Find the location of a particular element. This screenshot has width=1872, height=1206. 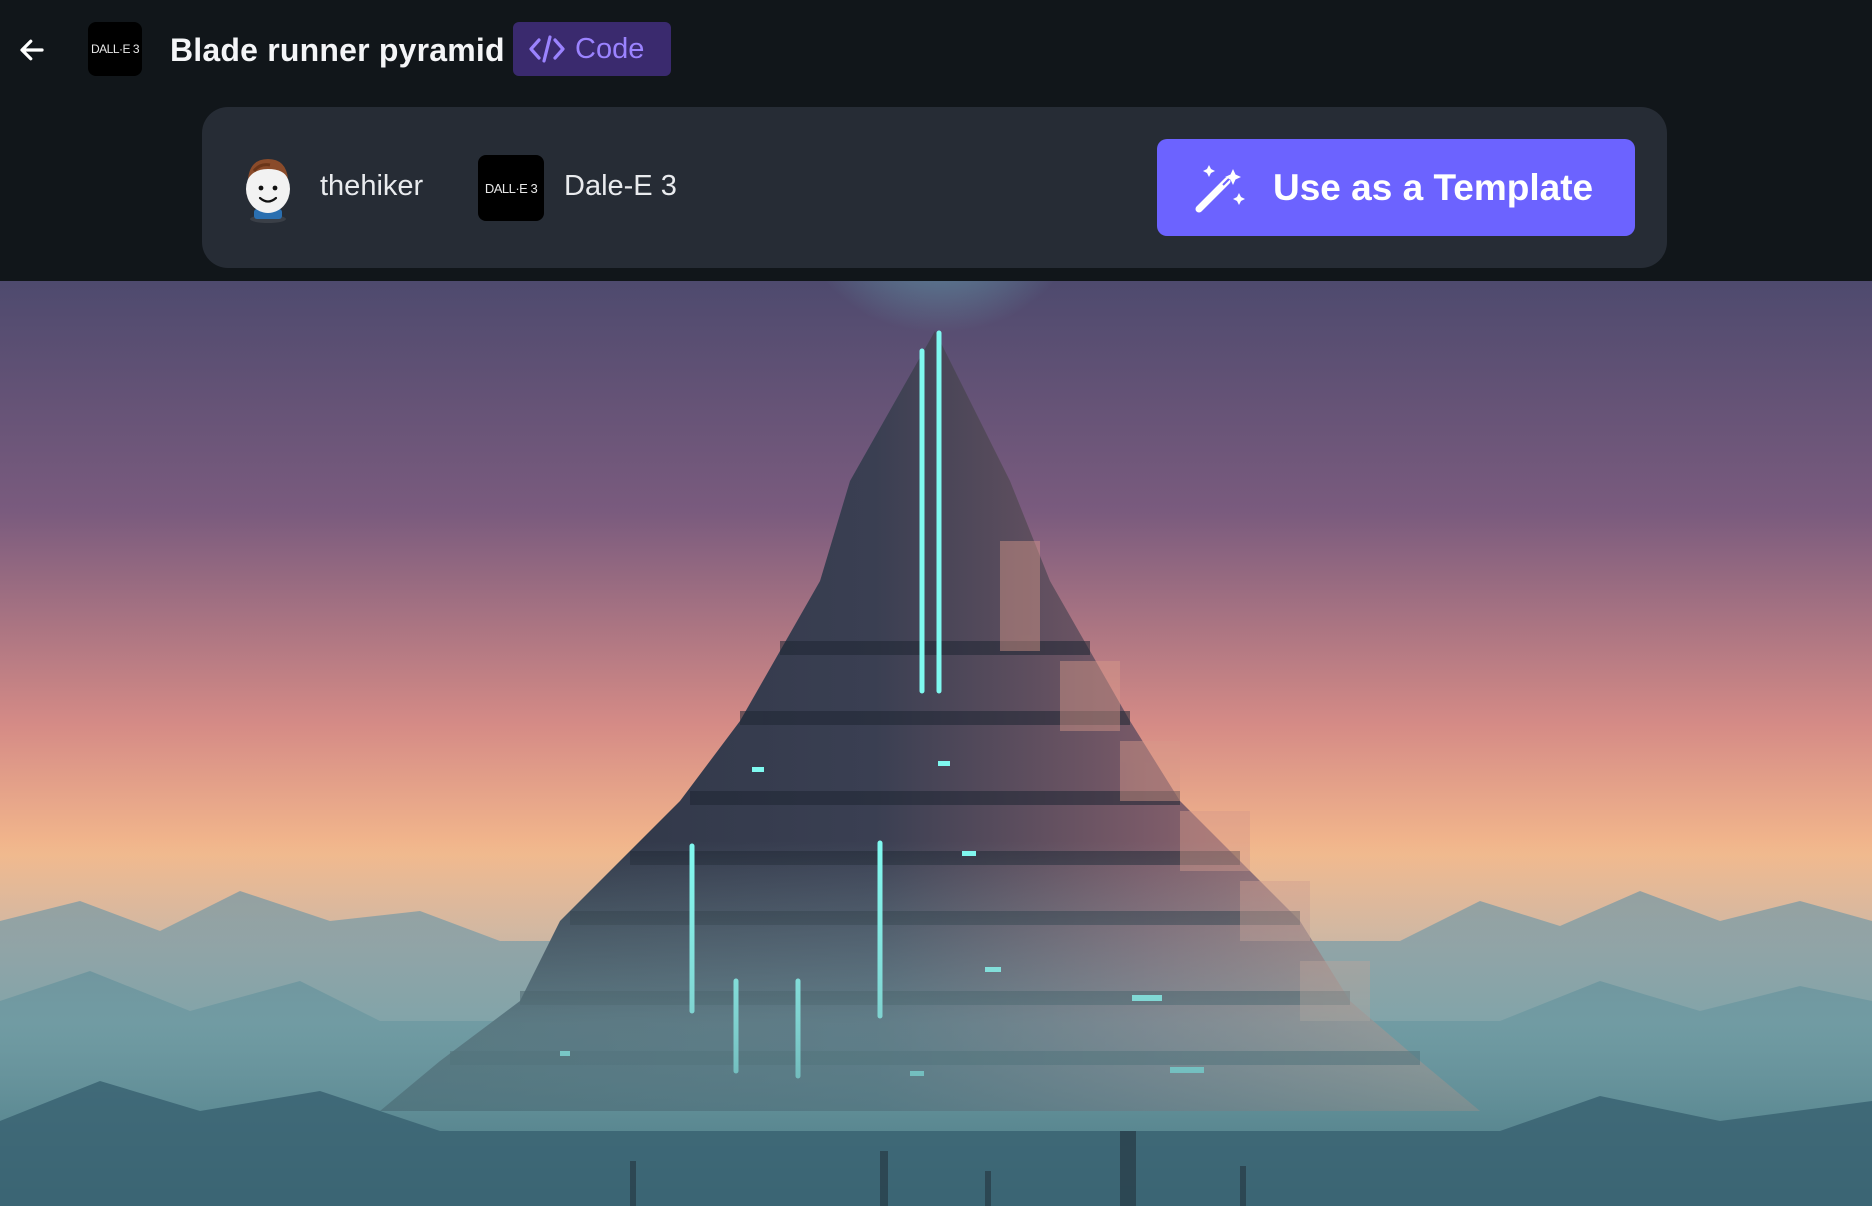

model-thumbnail: DALL·E 3 is located at coordinates (115, 49).